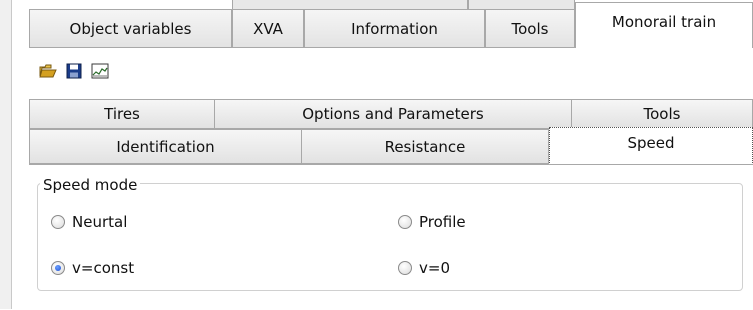 This screenshot has width=753, height=310. I want to click on tab-label: Options and Parameters, so click(393, 114).